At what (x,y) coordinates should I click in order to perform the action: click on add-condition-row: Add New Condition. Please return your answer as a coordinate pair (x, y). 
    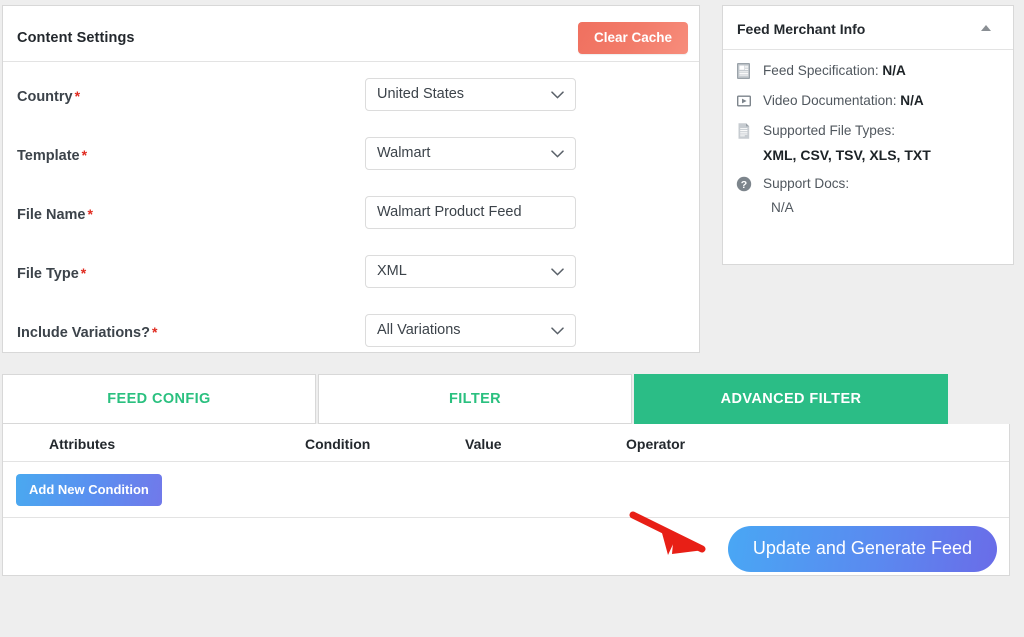
    Looking at the image, I should click on (506, 490).